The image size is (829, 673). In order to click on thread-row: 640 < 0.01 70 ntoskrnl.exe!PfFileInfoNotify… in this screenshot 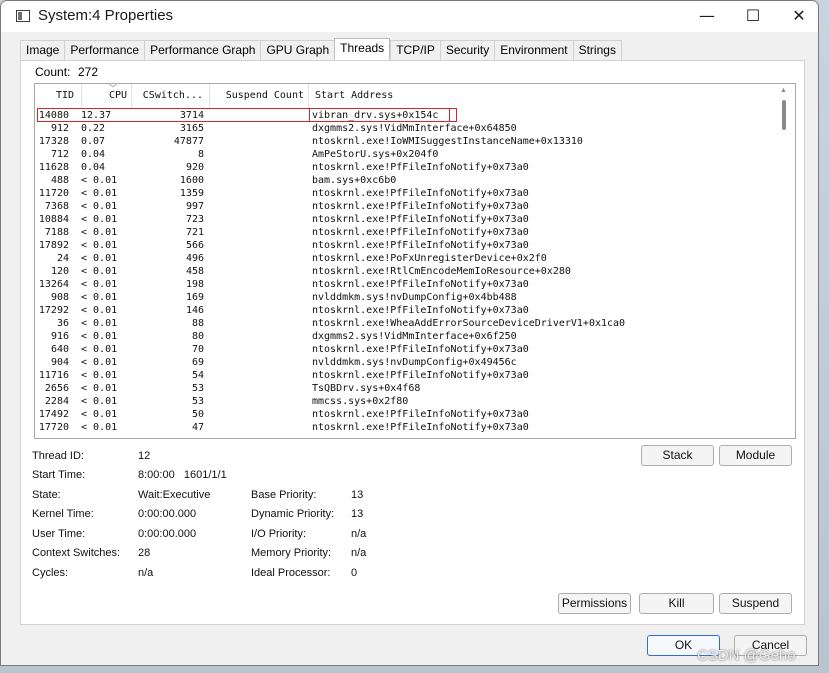, I will do `click(405, 349)`.